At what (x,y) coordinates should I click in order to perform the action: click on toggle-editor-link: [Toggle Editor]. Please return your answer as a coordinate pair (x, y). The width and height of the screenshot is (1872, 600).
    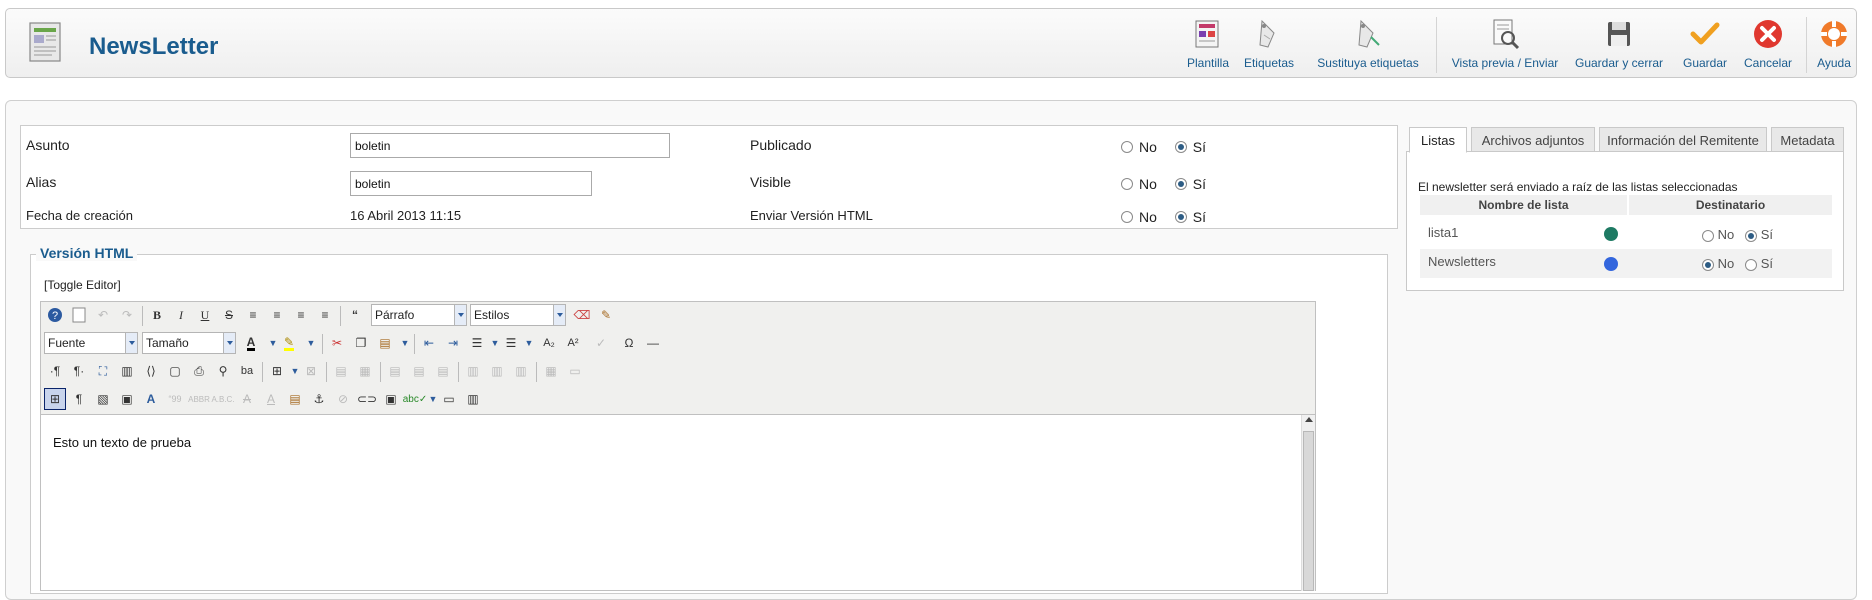
    Looking at the image, I should click on (82, 285).